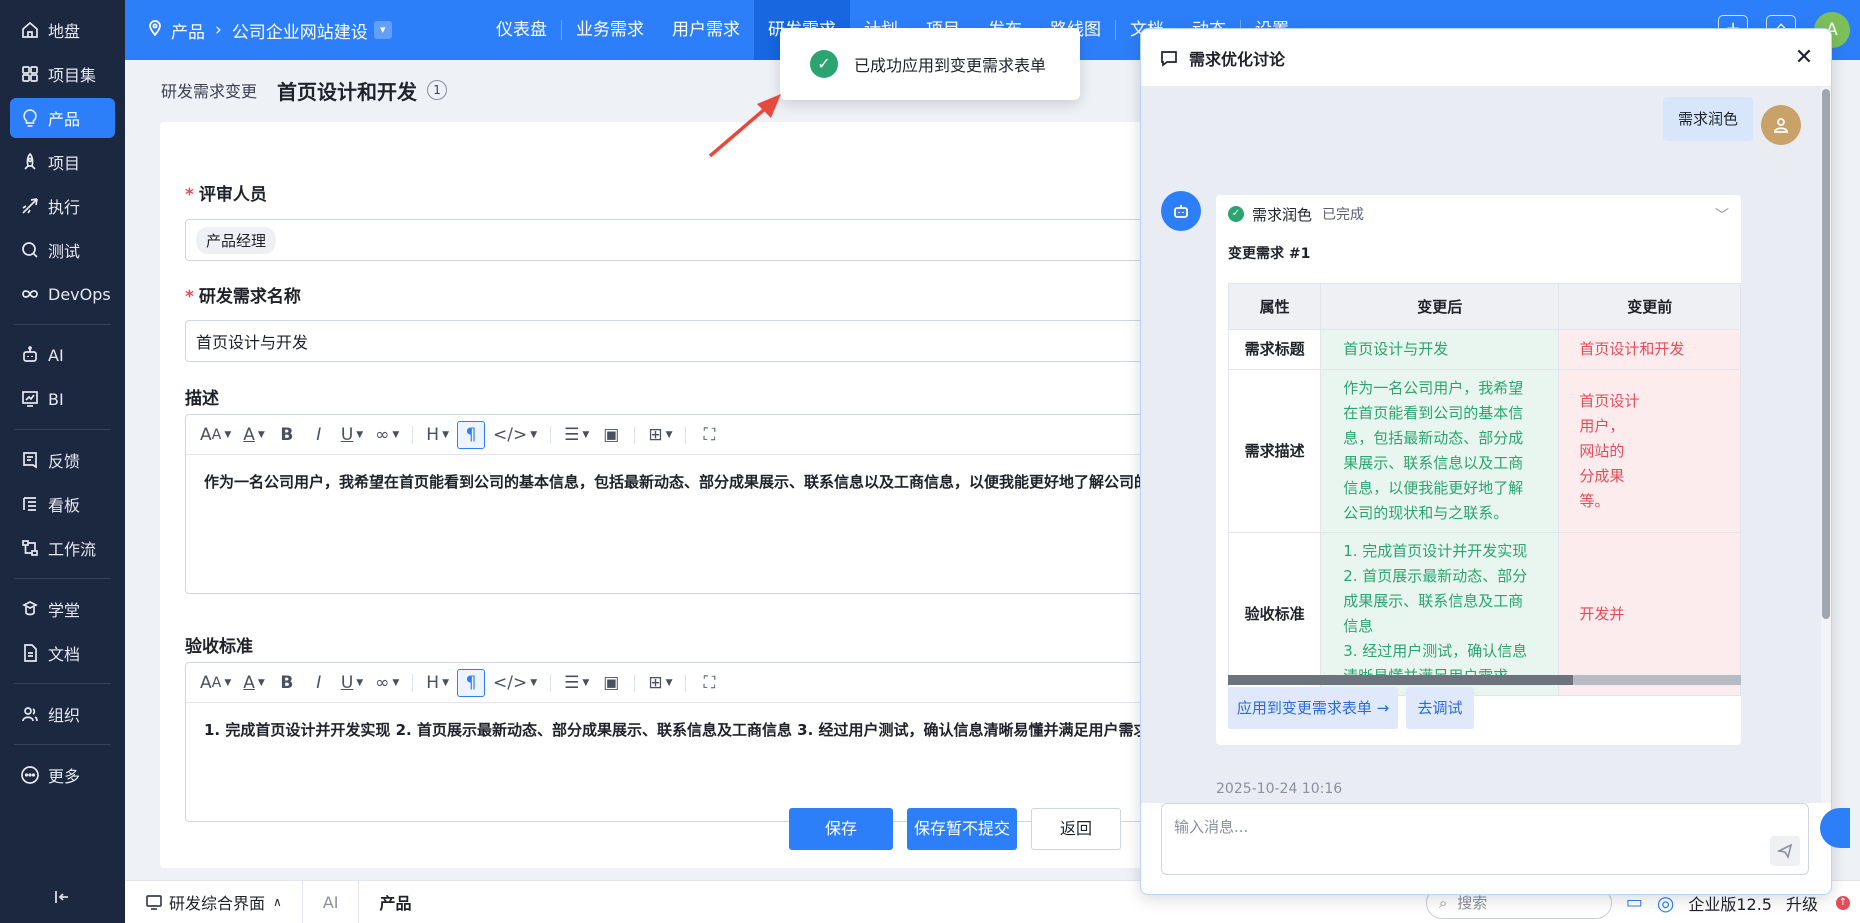 The height and width of the screenshot is (923, 1860). Describe the element at coordinates (1804, 58) in the screenshot. I see `close-icon: ✕` at that location.